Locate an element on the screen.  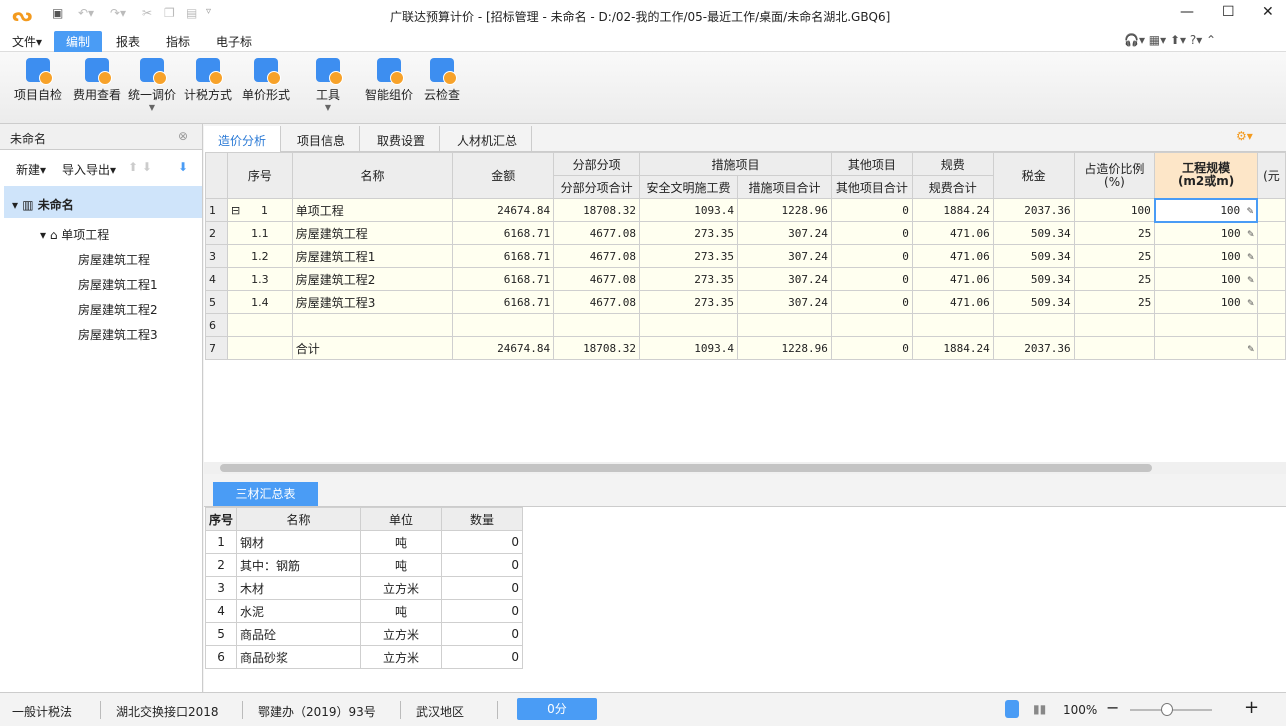
maximize-button: ☐ is located at coordinates (1228, 12).